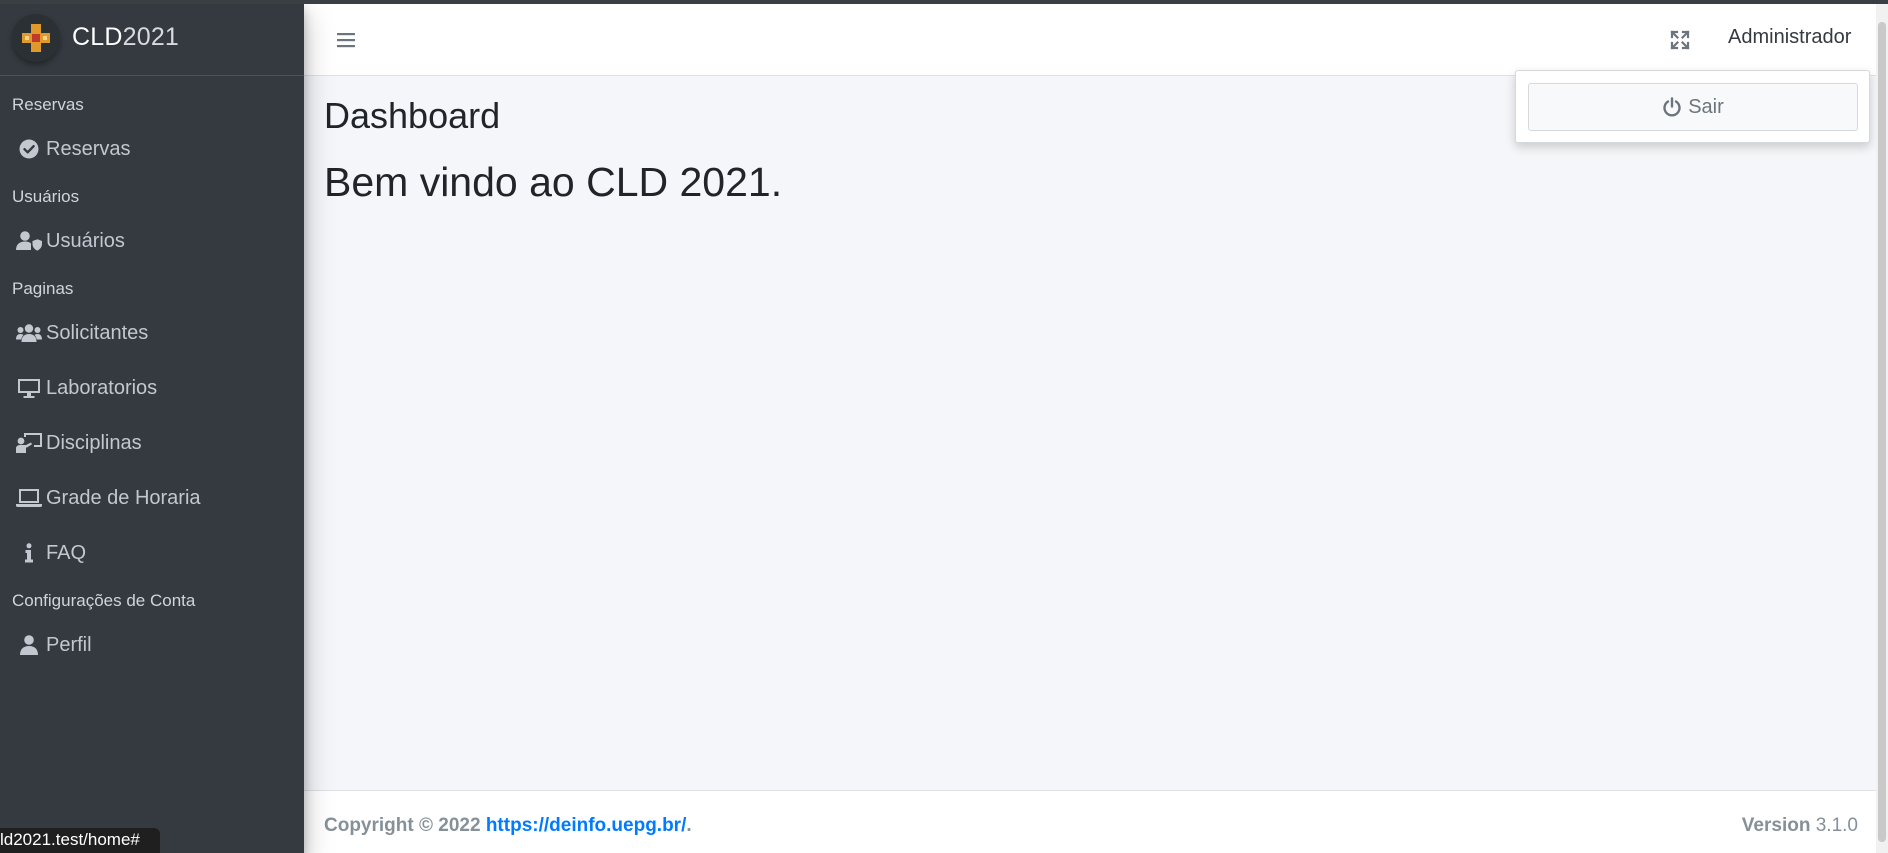 The width and height of the screenshot is (1888, 853). I want to click on logout-button: Sair, so click(1693, 107).